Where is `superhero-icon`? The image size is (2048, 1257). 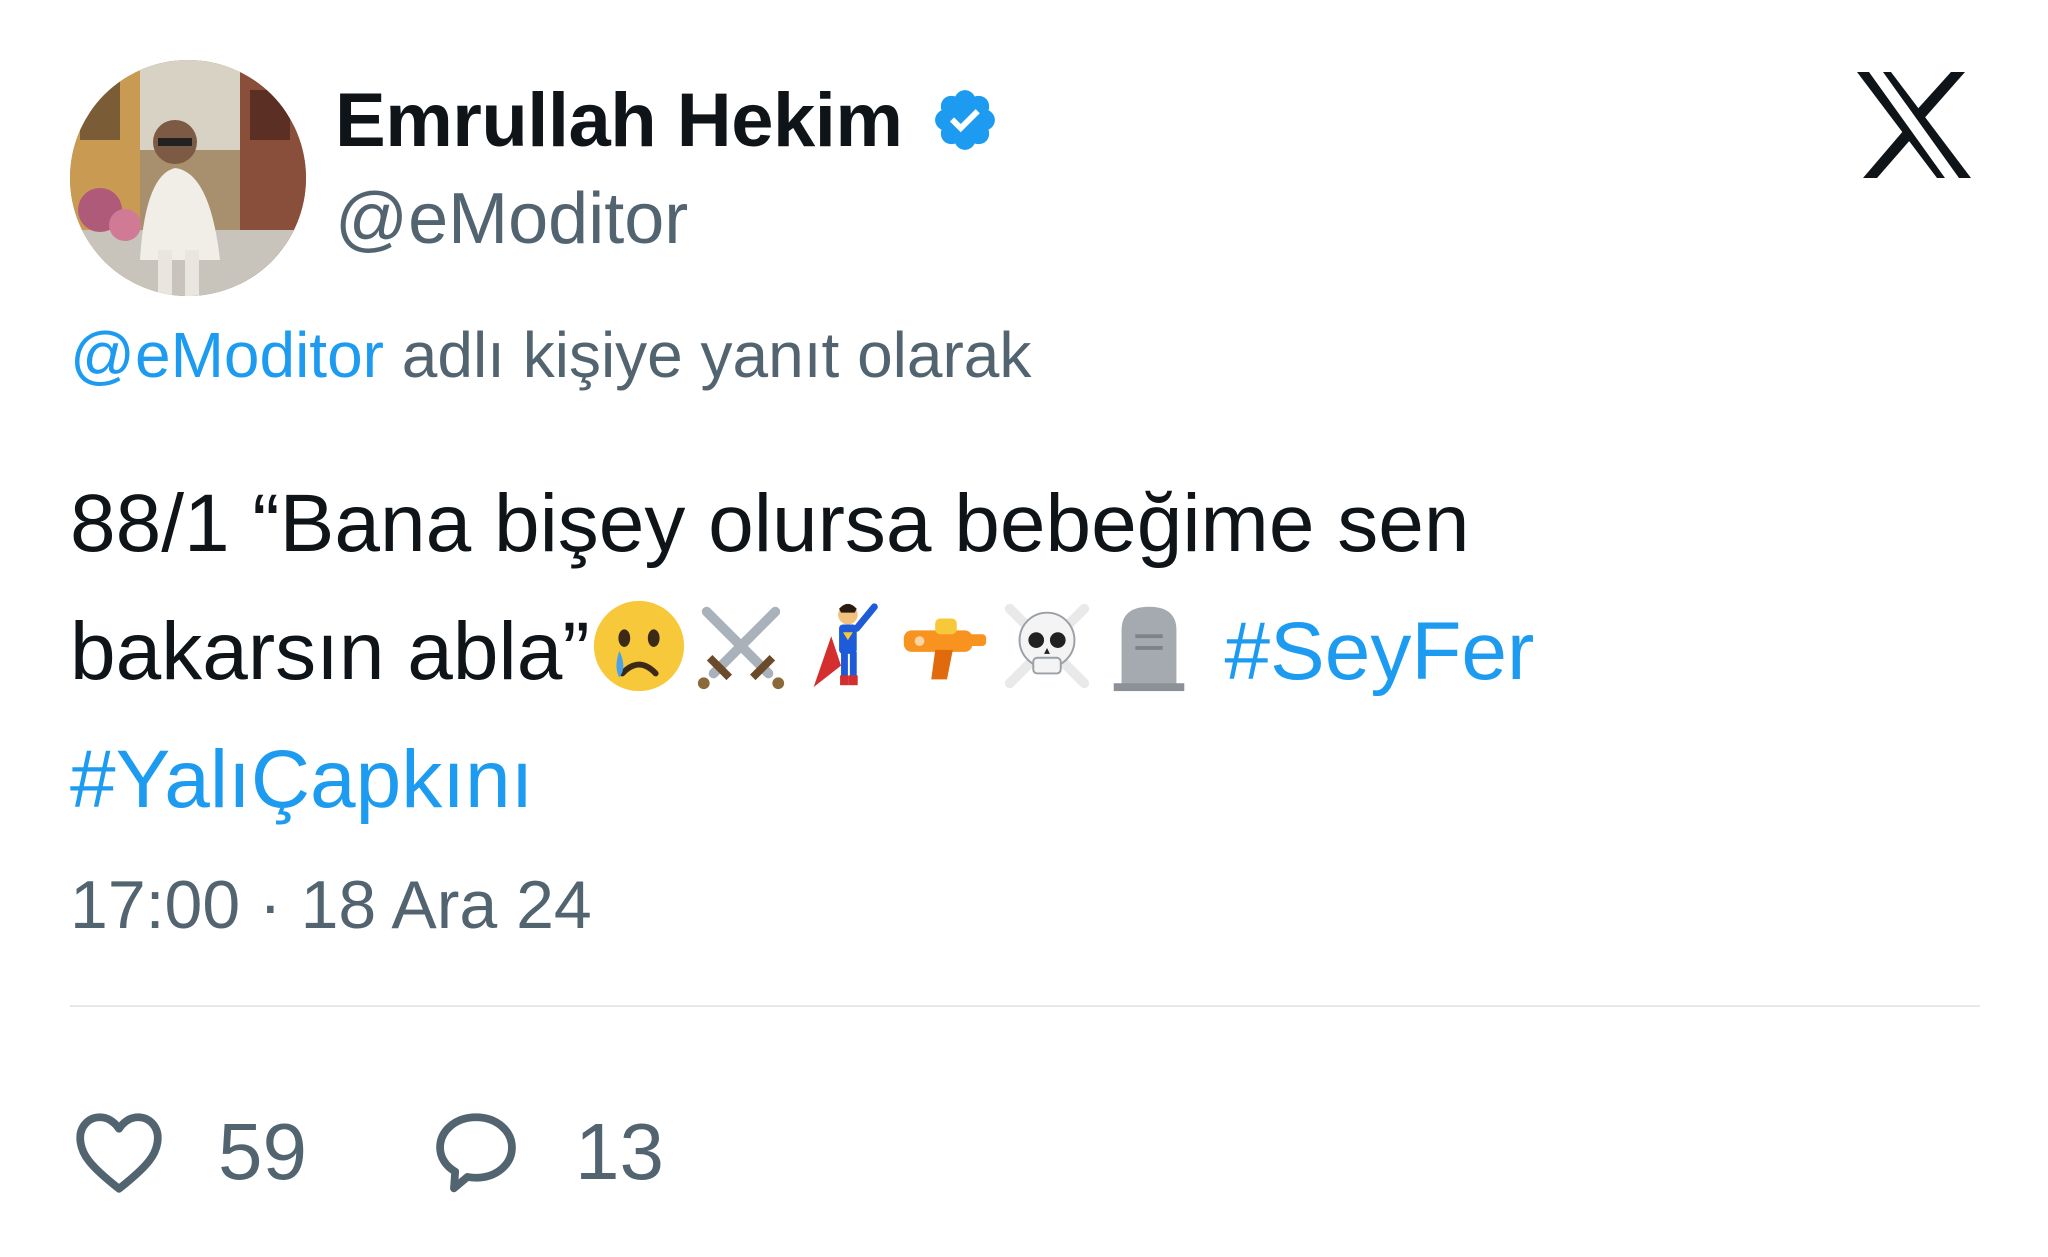
superhero-icon is located at coordinates (843, 646).